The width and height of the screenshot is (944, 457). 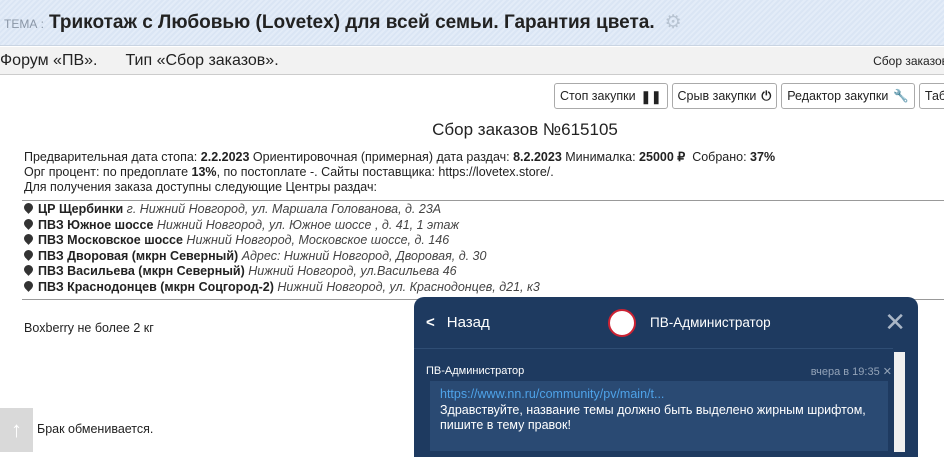 What do you see at coordinates (352, 271) in the screenshot?
I see `point-address: Нижний Новгород, ул.Васильева 46` at bounding box center [352, 271].